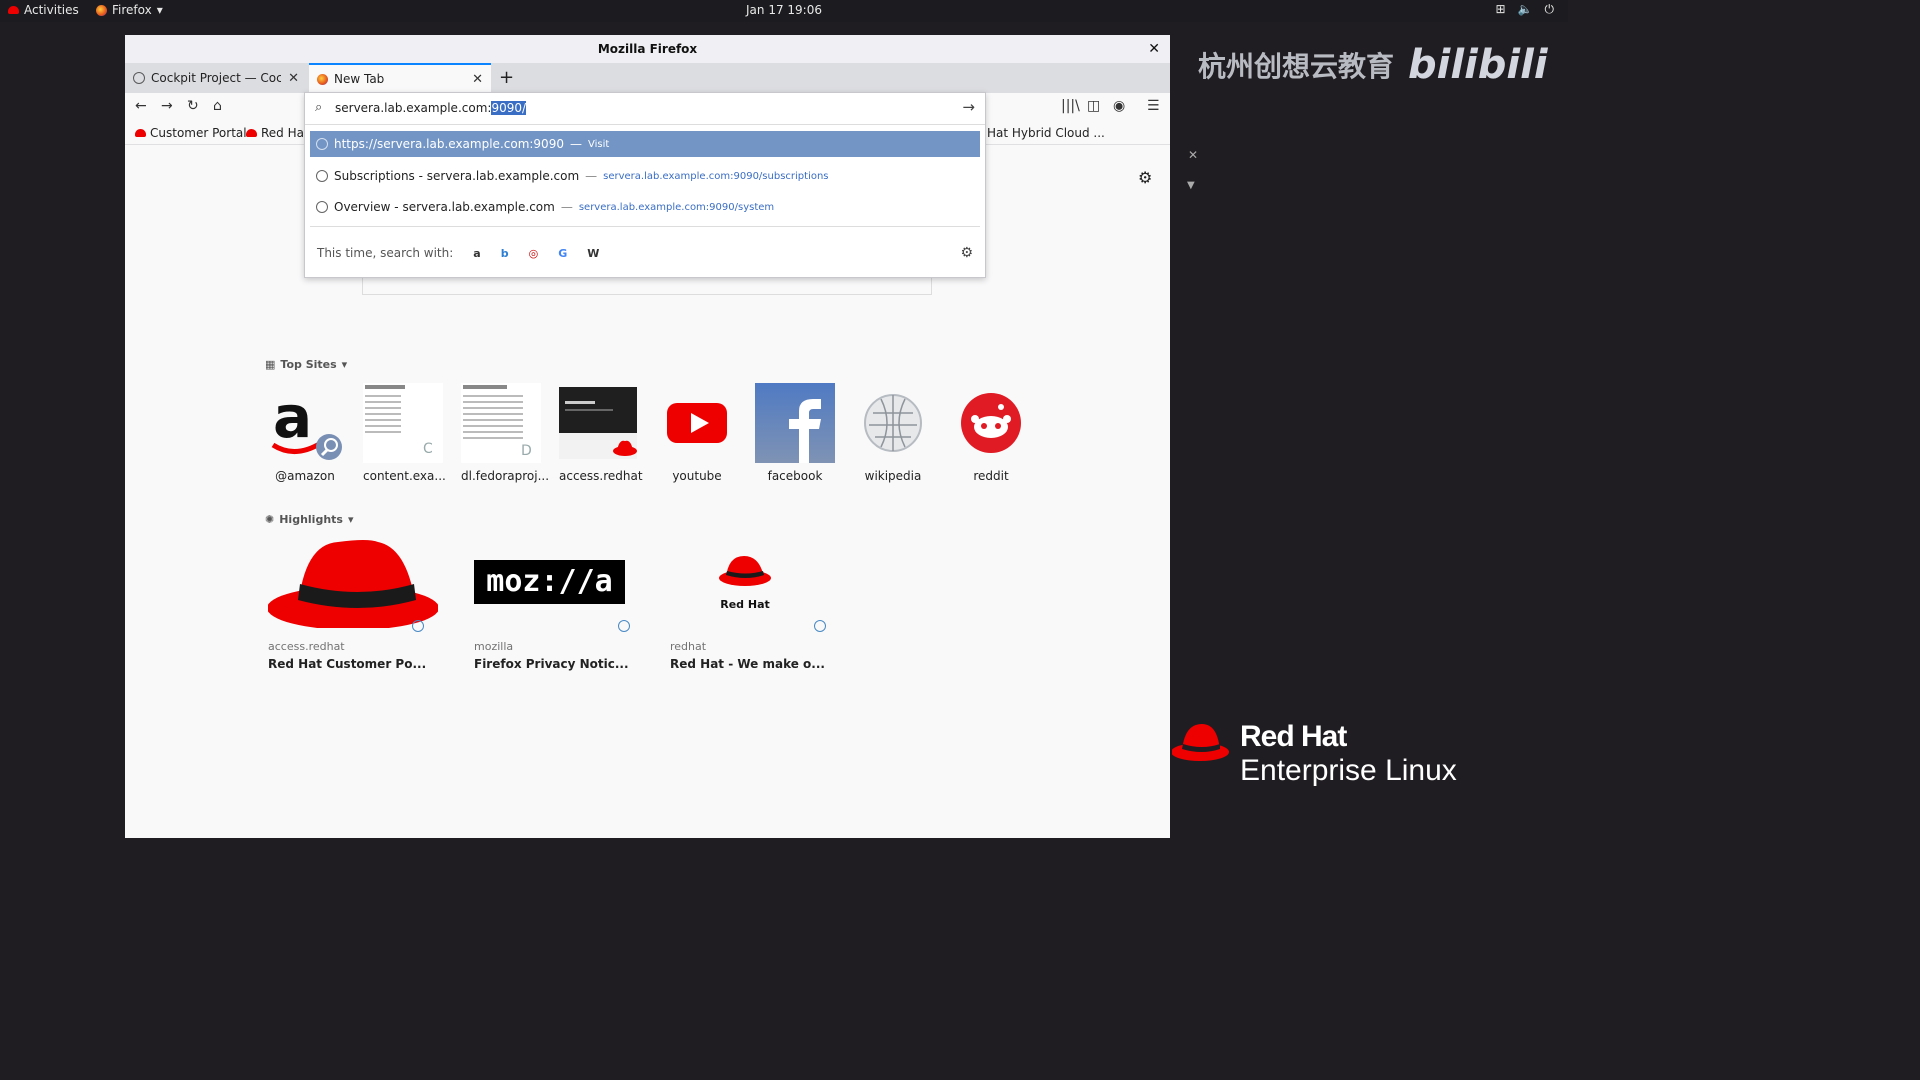 Image resolution: width=1920 pixels, height=1080 pixels. What do you see at coordinates (167, 106) in the screenshot?
I see `forward-arrow-icon: →` at bounding box center [167, 106].